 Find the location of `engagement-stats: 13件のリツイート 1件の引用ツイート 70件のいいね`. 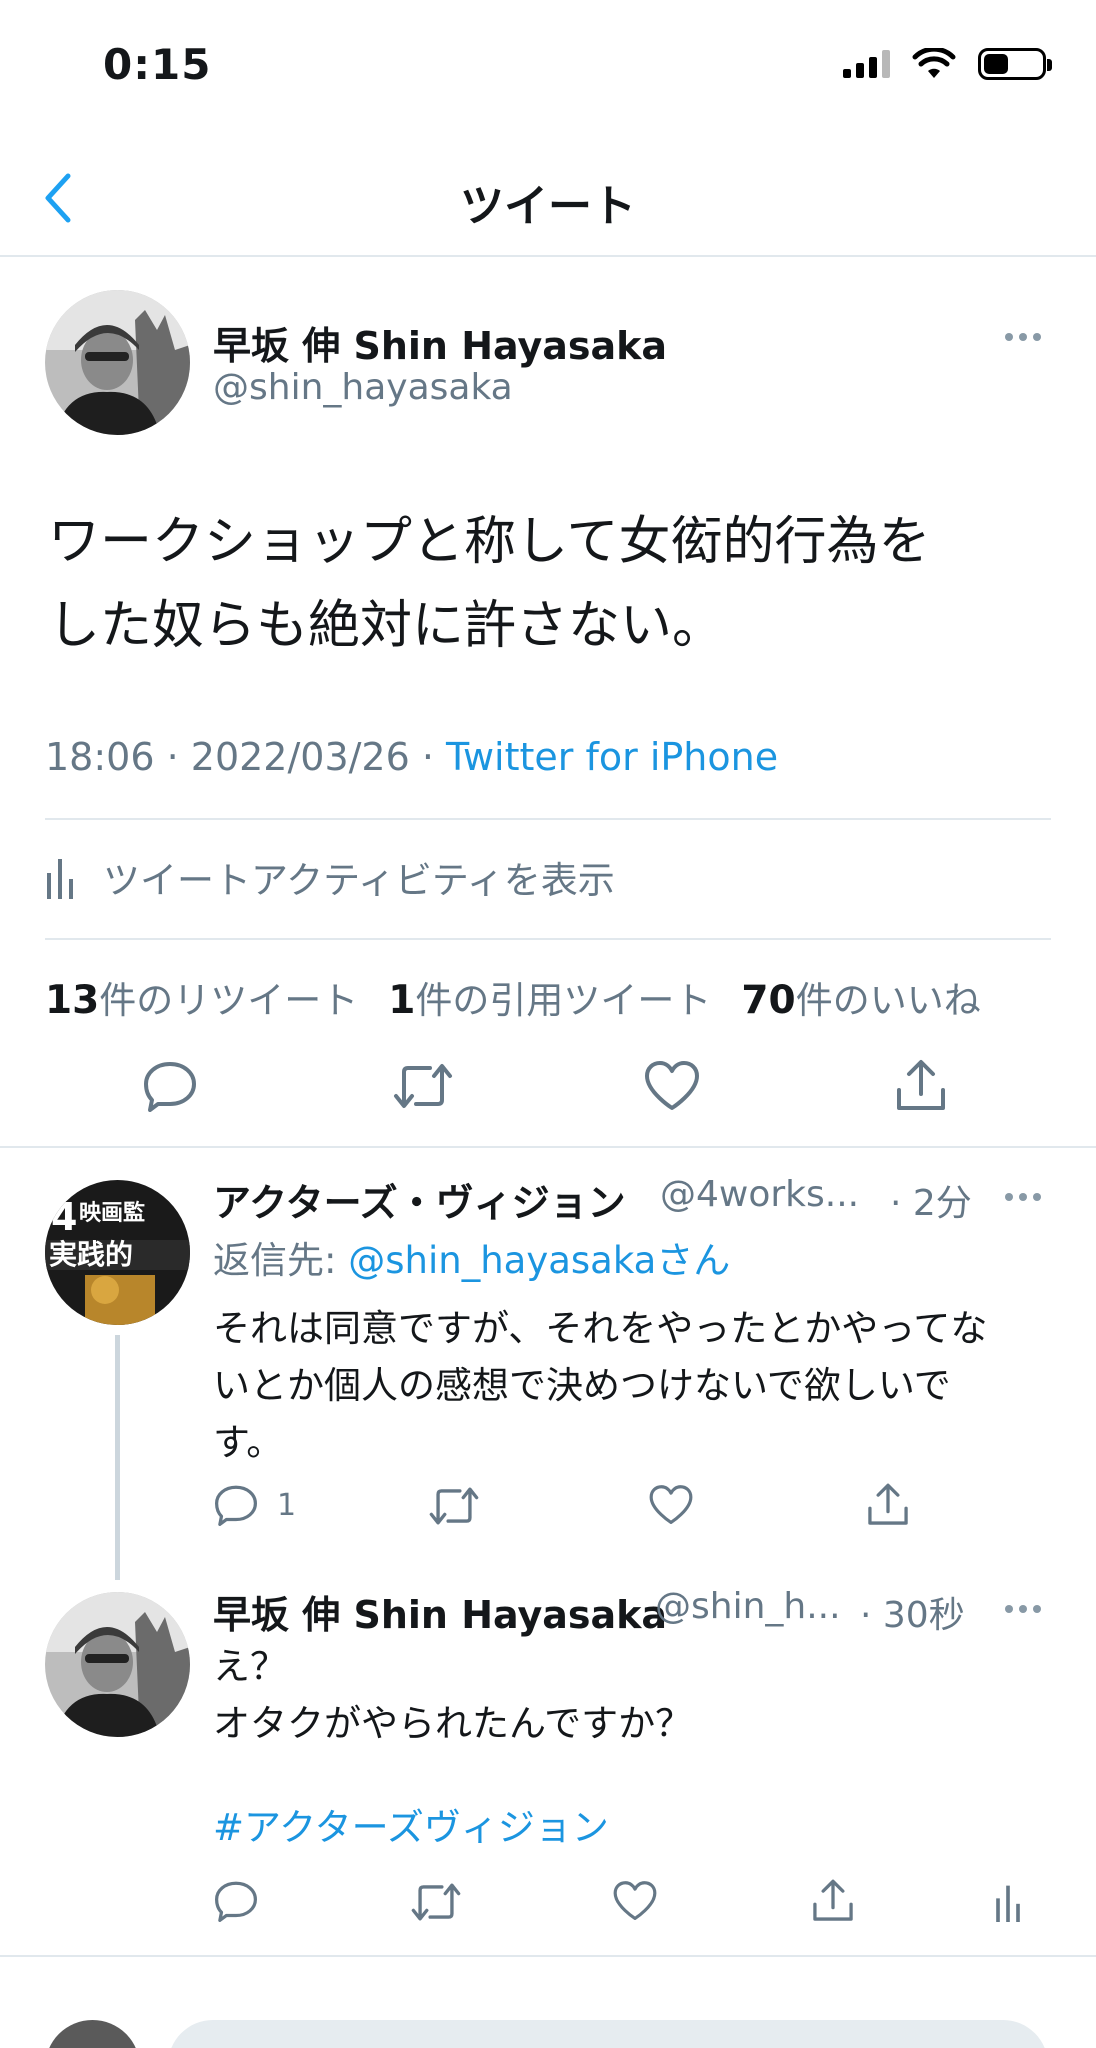

engagement-stats: 13件のリツイート 1件の引用ツイート 70件のいいね is located at coordinates (513, 997).